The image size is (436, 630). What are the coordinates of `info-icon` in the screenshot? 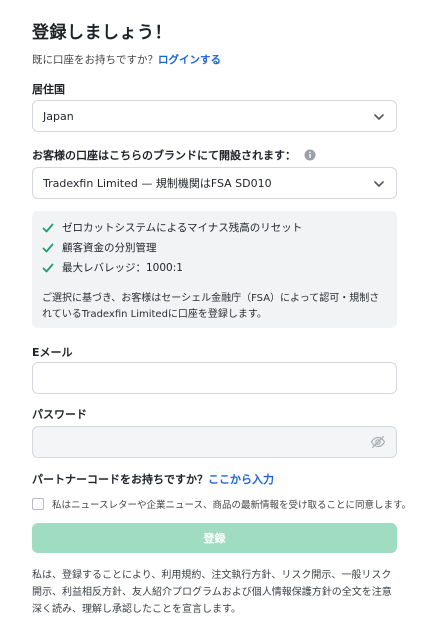 It's located at (310, 155).